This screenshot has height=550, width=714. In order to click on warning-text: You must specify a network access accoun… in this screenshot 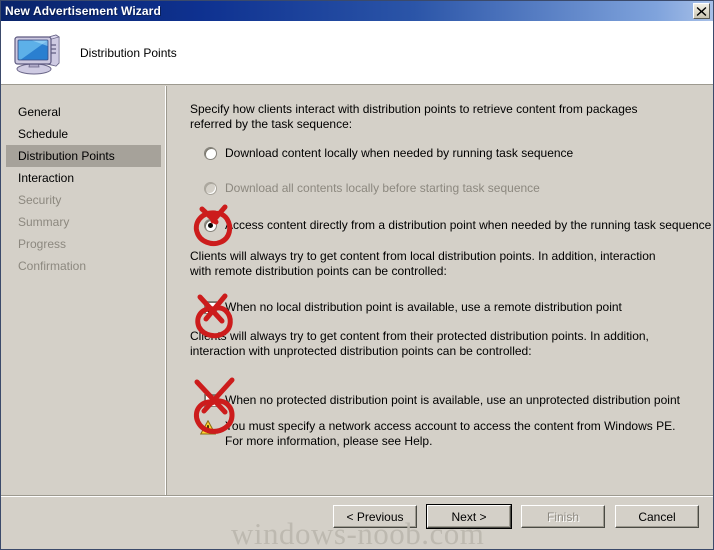, I will do `click(450, 433)`.